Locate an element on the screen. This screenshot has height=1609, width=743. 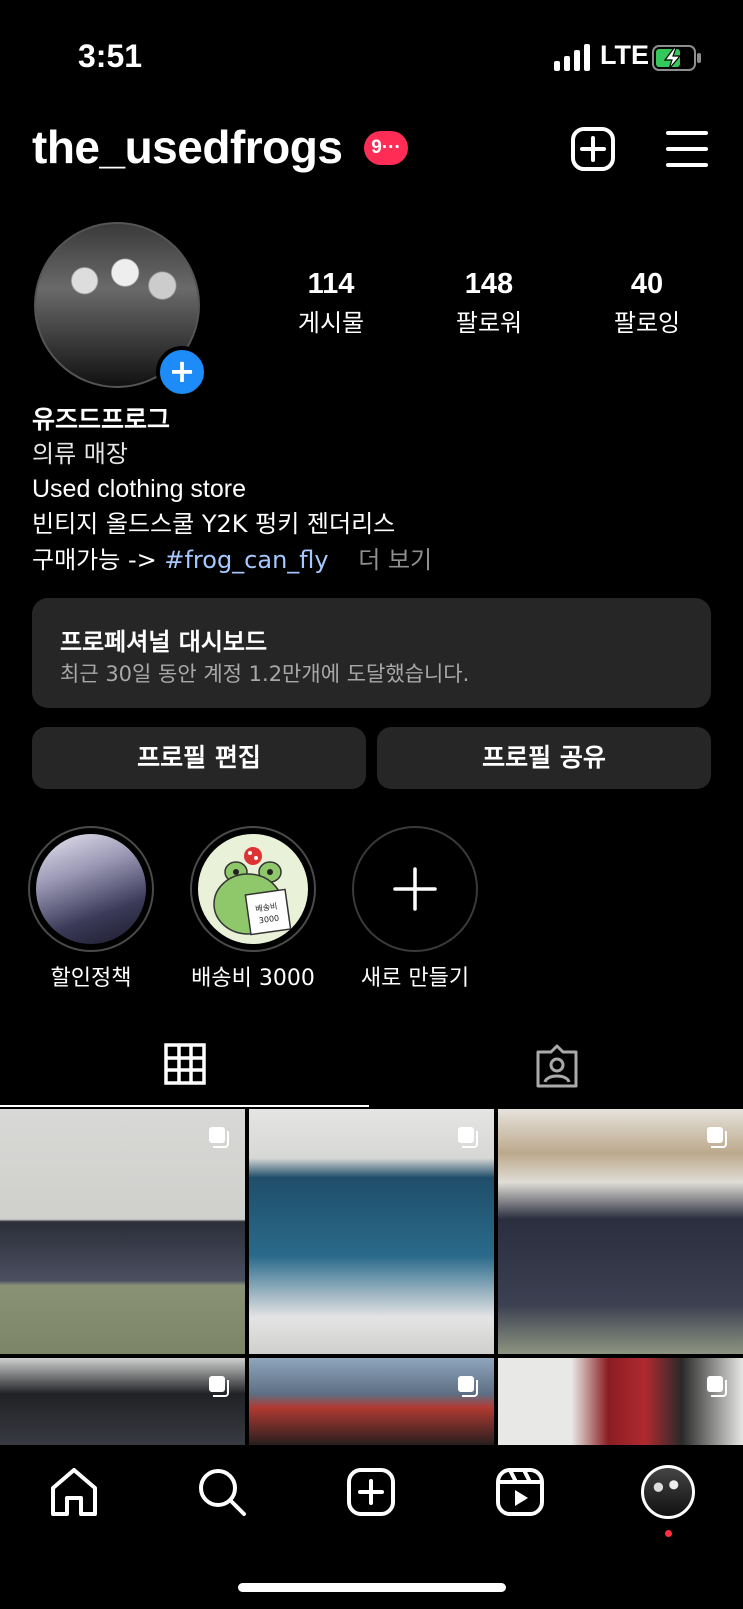
battery-charging-icon is located at coordinates (676, 58).